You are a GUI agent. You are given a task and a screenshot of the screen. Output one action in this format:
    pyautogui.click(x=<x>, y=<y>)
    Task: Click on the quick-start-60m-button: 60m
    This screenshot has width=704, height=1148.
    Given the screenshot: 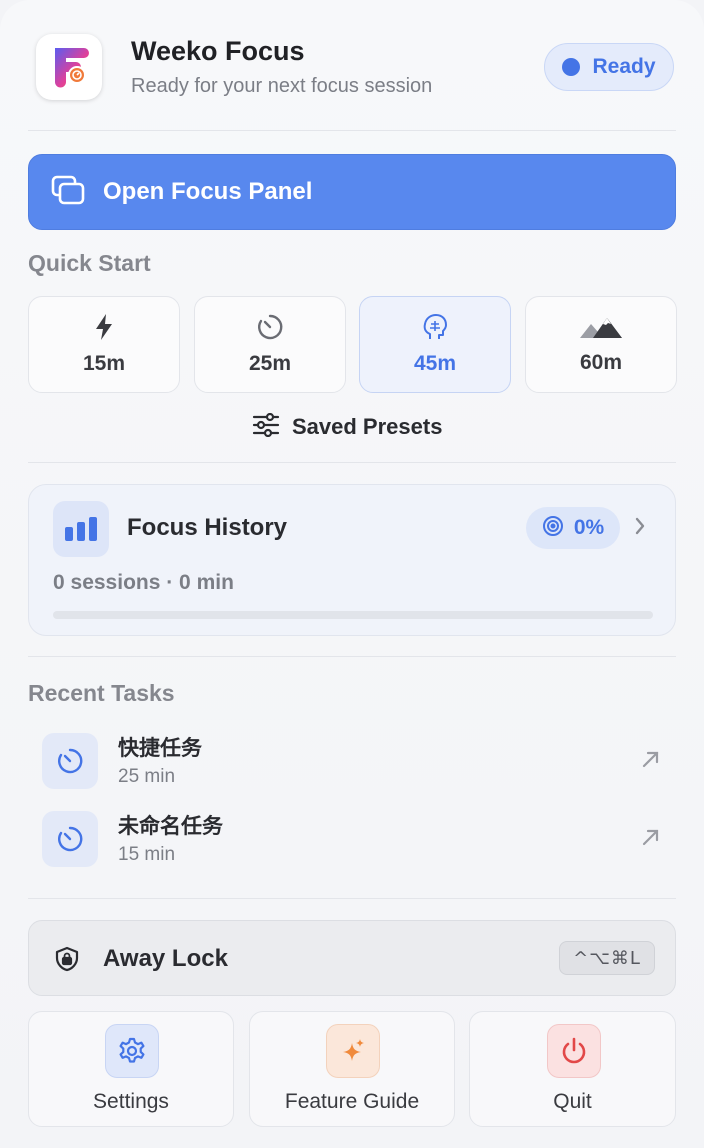 What is the action you would take?
    pyautogui.click(x=601, y=344)
    